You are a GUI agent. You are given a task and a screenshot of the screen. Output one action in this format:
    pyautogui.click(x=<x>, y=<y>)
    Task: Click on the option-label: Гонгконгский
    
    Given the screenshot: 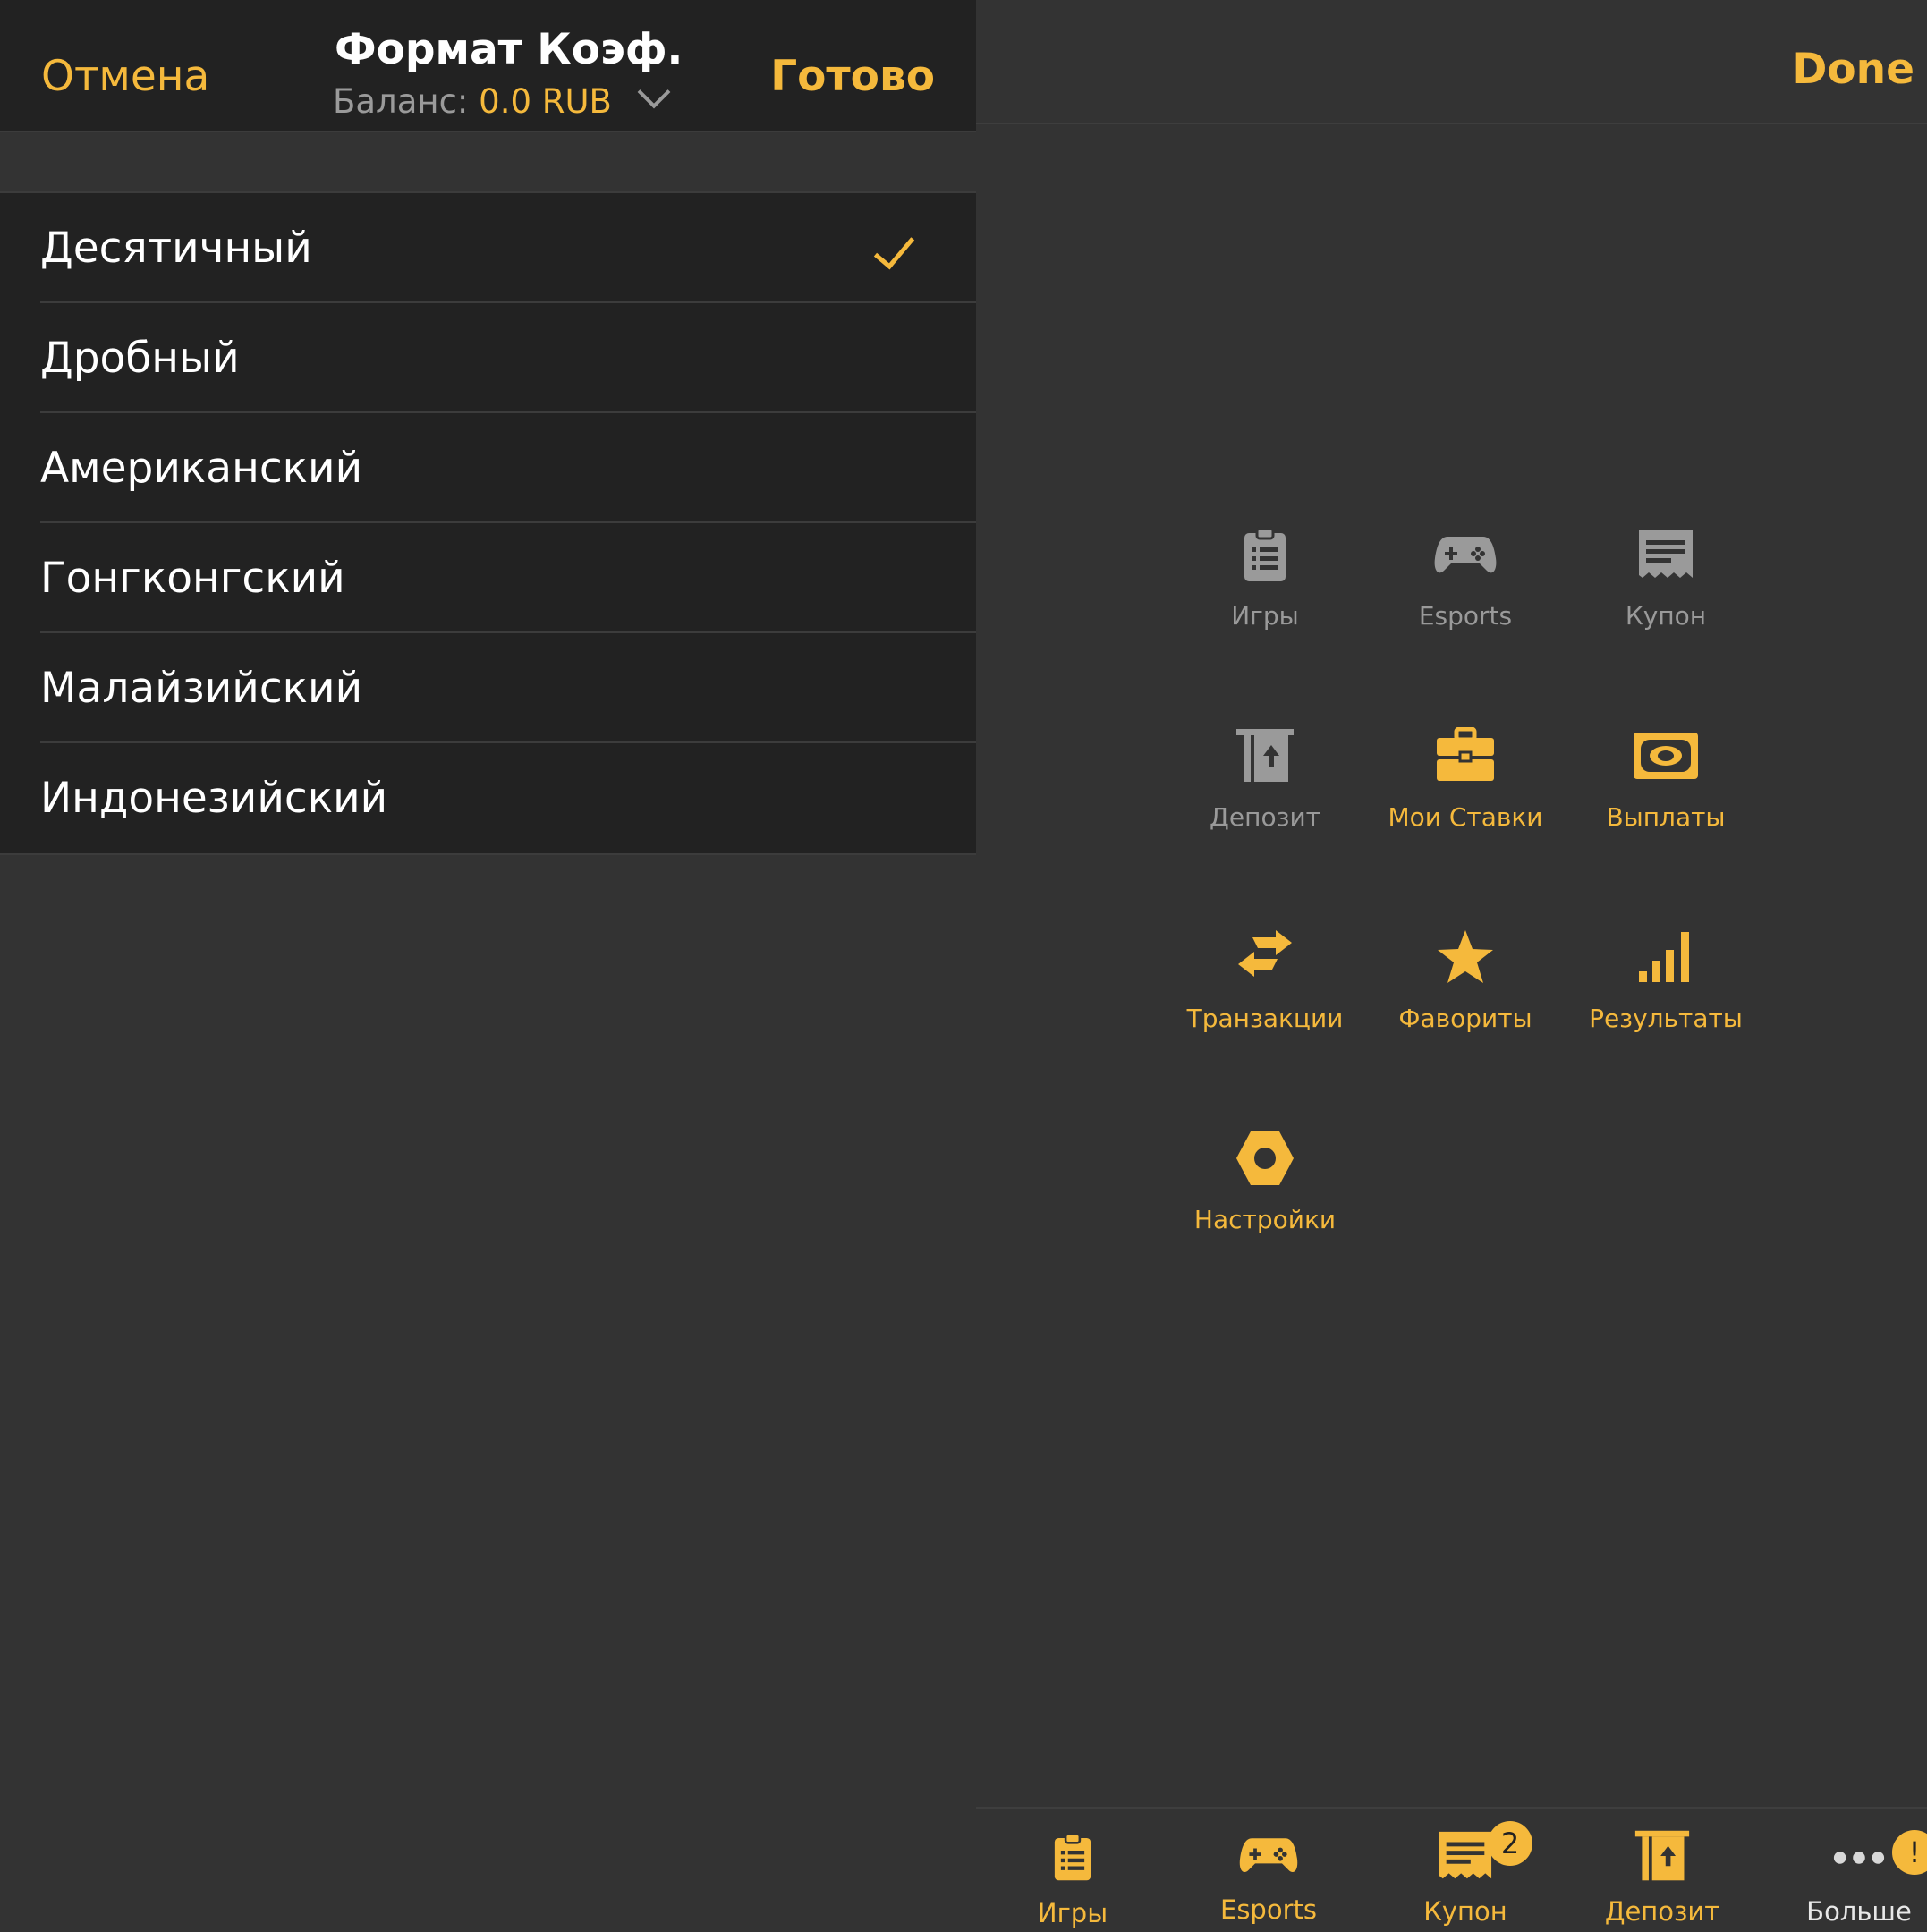 What is the action you would take?
    pyautogui.click(x=192, y=578)
    